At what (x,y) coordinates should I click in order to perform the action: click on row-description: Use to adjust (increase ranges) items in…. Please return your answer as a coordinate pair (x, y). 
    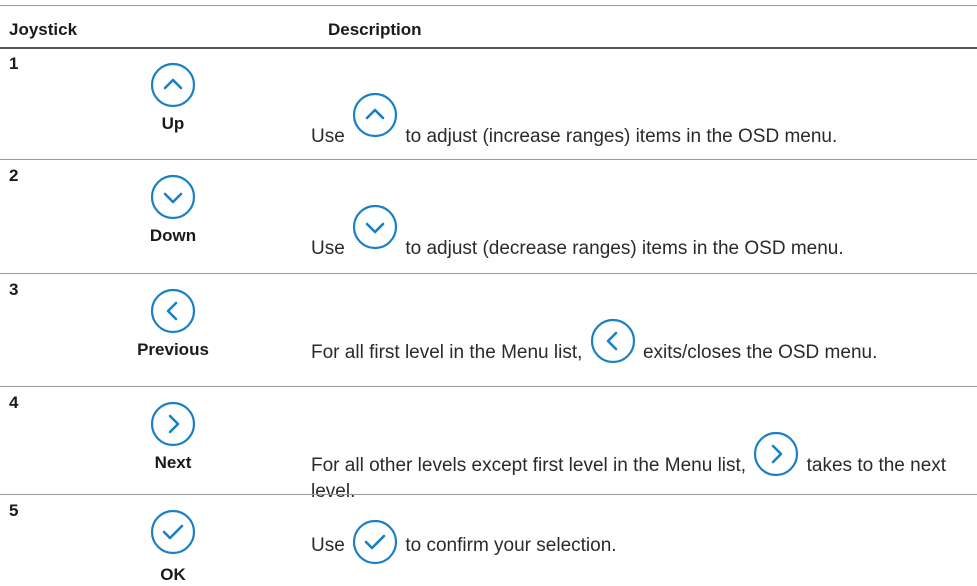
    Looking at the image, I should click on (631, 121).